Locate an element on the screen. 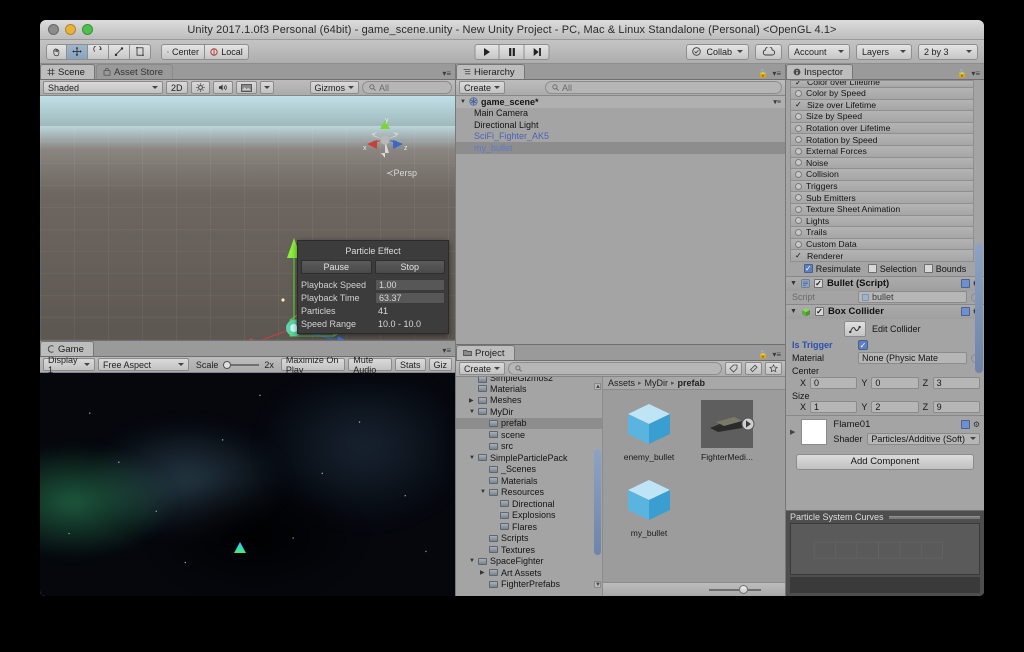  asset-size-slider is located at coordinates (735, 589).